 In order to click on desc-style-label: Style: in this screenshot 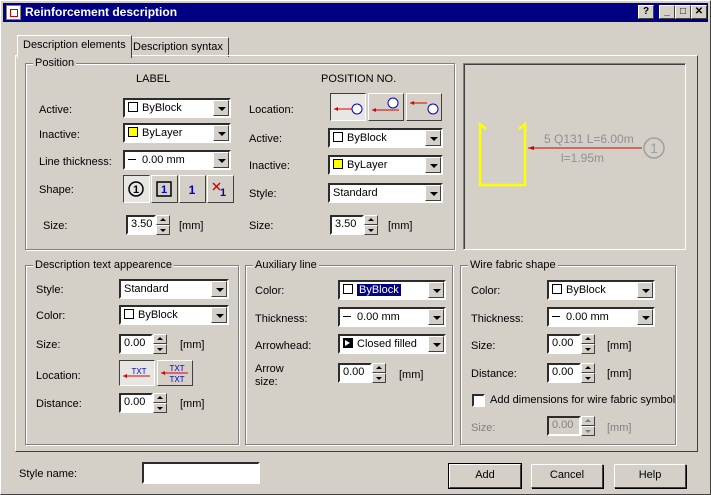, I will do `click(50, 290)`.